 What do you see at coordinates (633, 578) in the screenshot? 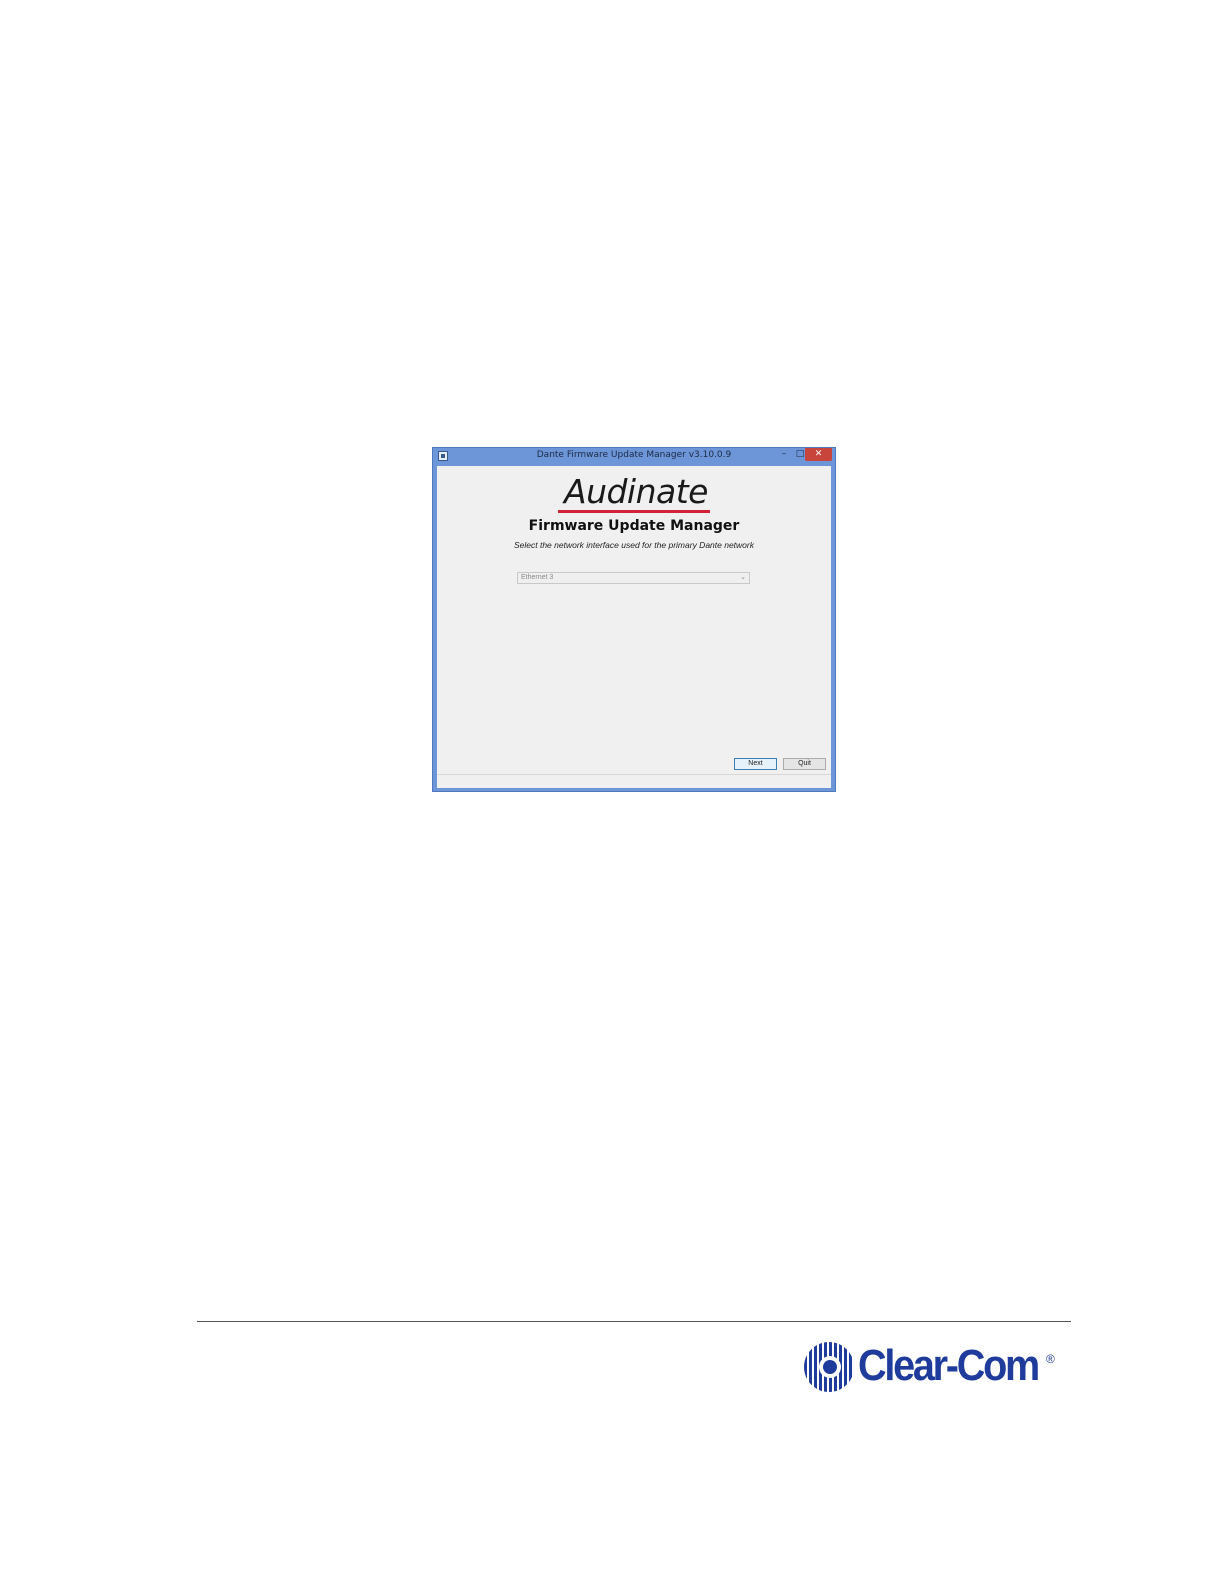
I see `network-interface-select: Ethernet 3 ⌄` at bounding box center [633, 578].